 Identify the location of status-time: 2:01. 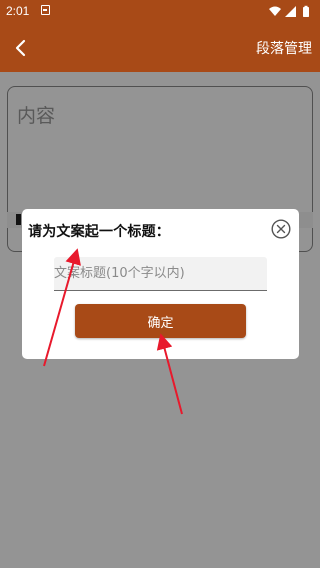
(18, 11).